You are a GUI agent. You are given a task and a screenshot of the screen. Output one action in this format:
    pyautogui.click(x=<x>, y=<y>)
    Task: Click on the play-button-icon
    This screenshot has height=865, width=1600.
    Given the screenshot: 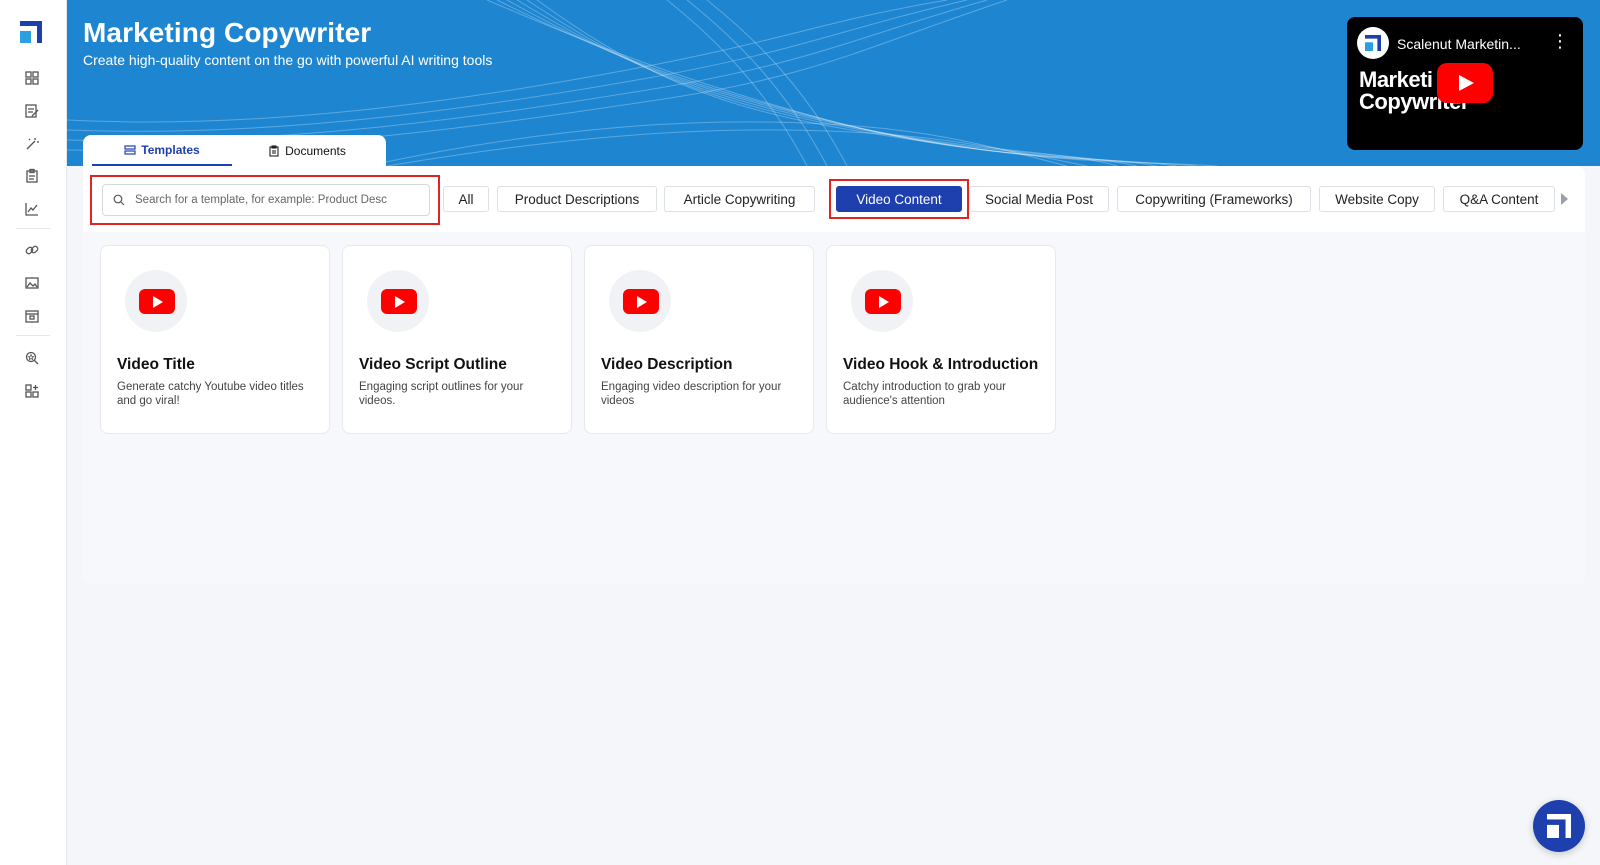 What is the action you would take?
    pyautogui.click(x=1465, y=83)
    